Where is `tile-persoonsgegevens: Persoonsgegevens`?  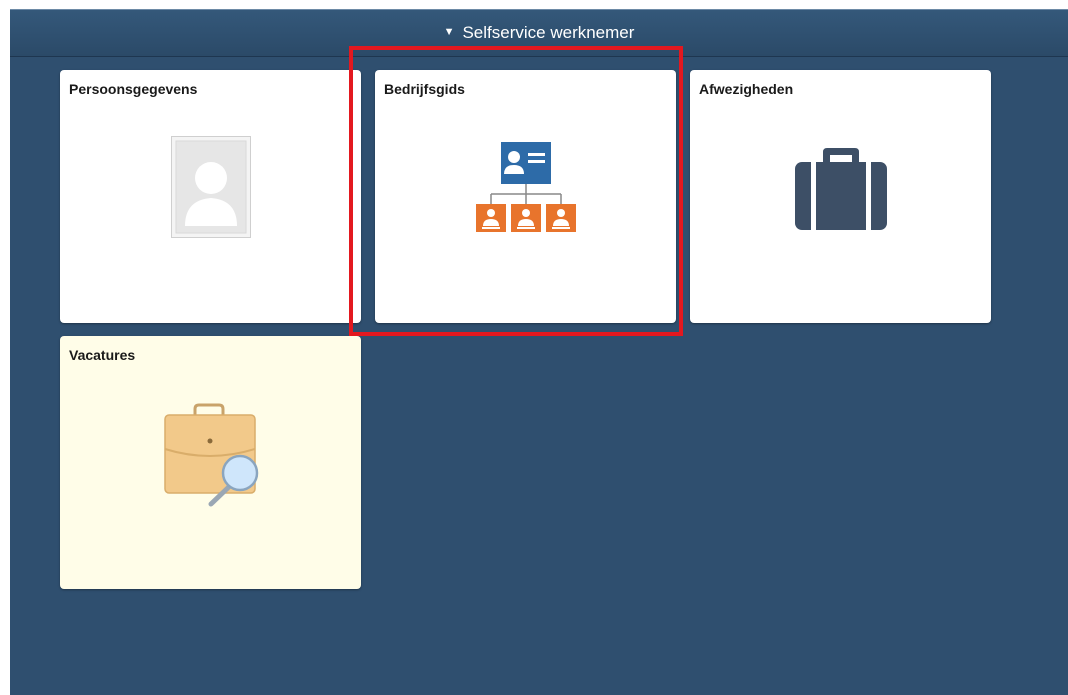 tile-persoonsgegevens: Persoonsgegevens is located at coordinates (210, 196).